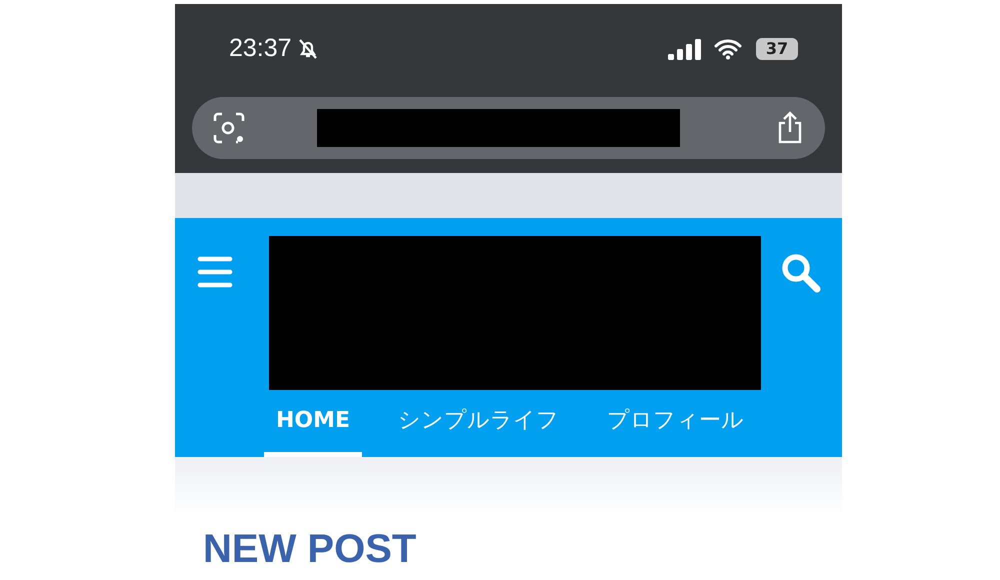 The image size is (1000, 580). What do you see at coordinates (685, 49) in the screenshot?
I see `signal-icon` at bounding box center [685, 49].